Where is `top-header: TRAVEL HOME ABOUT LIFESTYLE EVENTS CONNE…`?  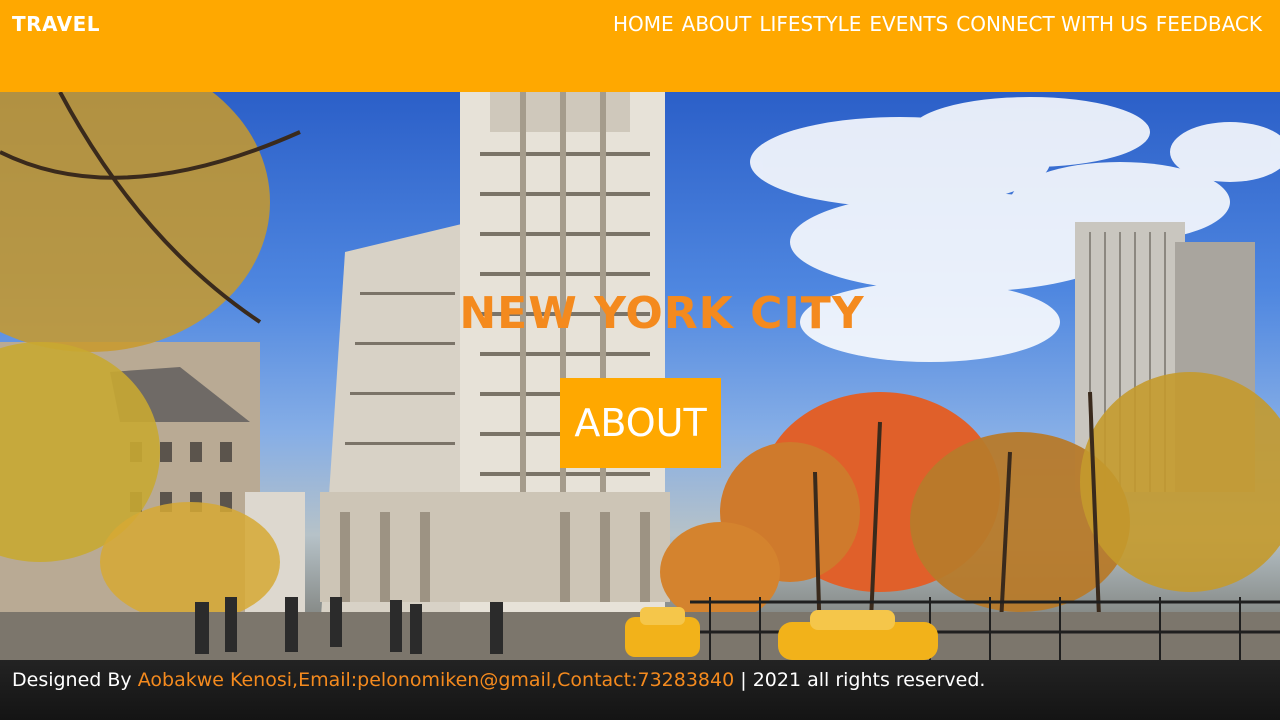 top-header: TRAVEL HOME ABOUT LIFESTYLE EVENTS CONNE… is located at coordinates (640, 46).